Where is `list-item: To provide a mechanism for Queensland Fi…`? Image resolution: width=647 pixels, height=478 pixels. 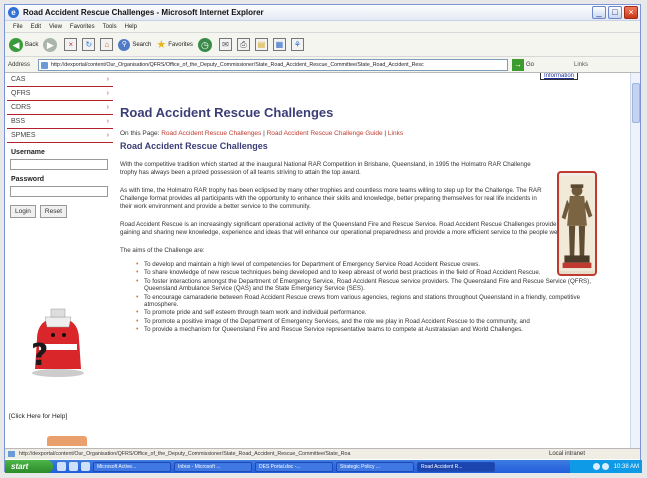
list-item: To provide a mechanism for Queensland Fi… is located at coordinates (363, 330).